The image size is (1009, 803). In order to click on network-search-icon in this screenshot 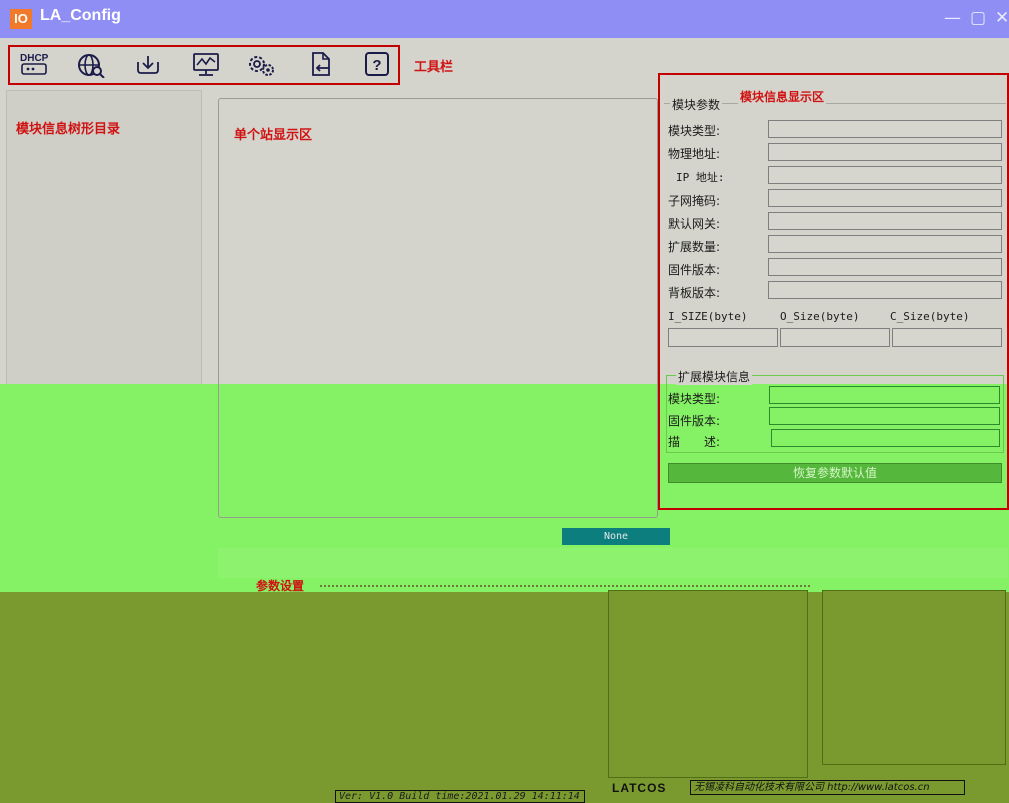, I will do `click(91, 66)`.